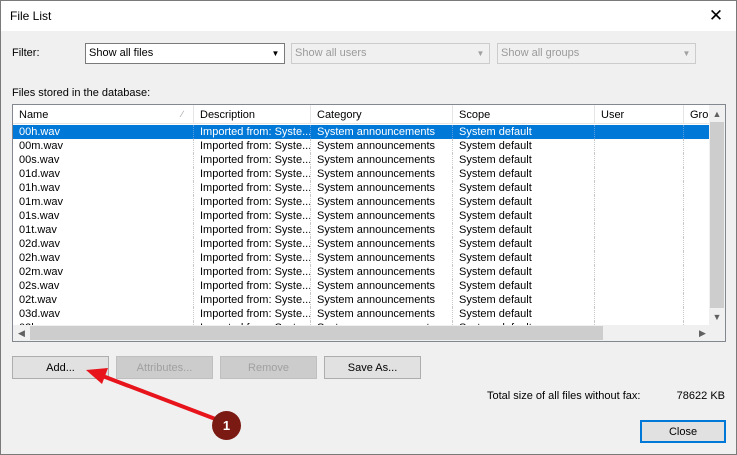 This screenshot has height=455, width=737. I want to click on column-header-name: Name ∕, so click(103, 114).